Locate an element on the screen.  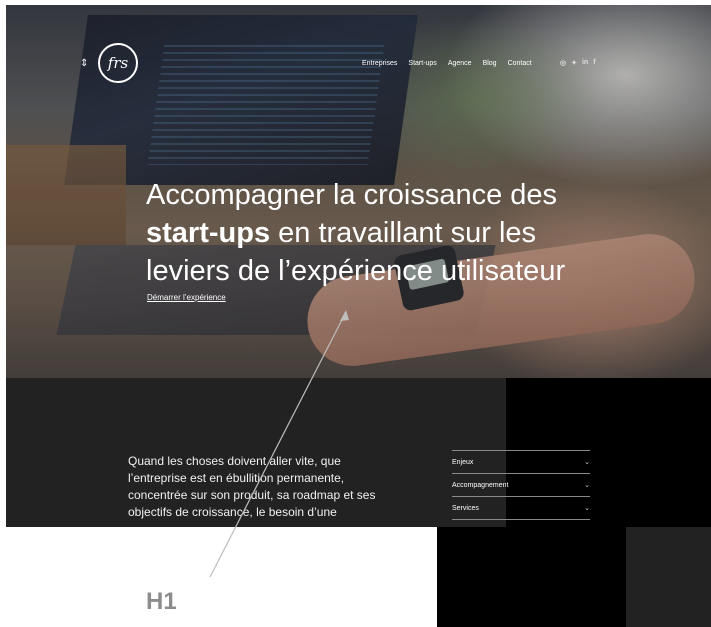
annotation-pointer-line is located at coordinates (278, 444).